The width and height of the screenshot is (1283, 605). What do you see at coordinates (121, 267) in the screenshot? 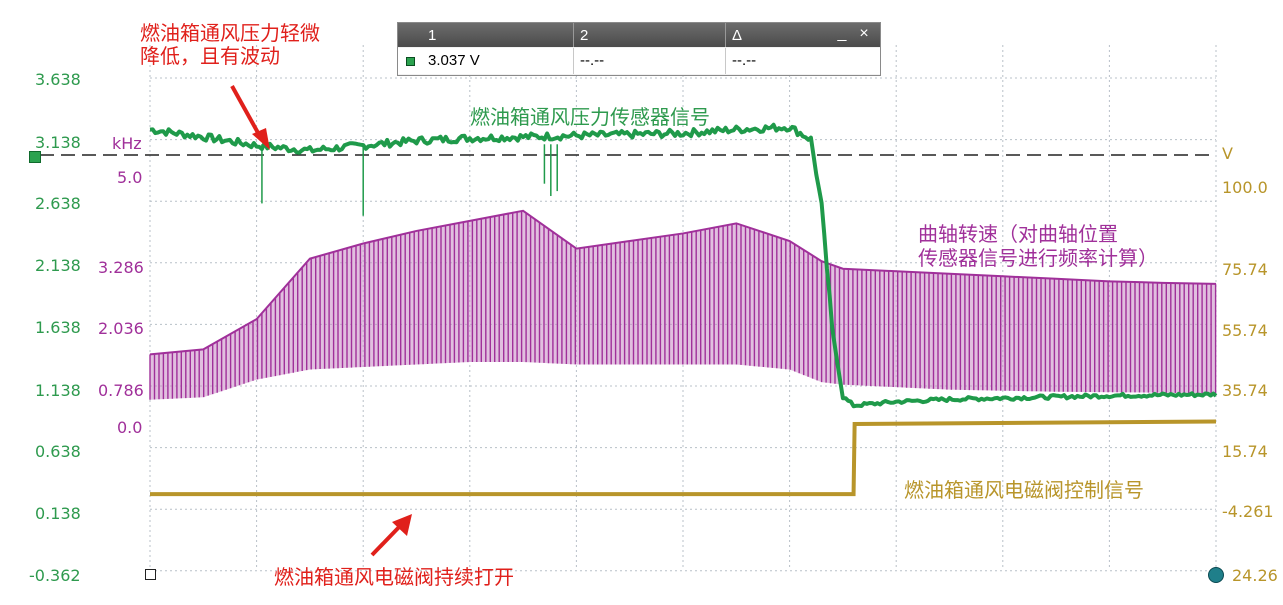
I see `purple-axis-tick-label: 3.286` at bounding box center [121, 267].